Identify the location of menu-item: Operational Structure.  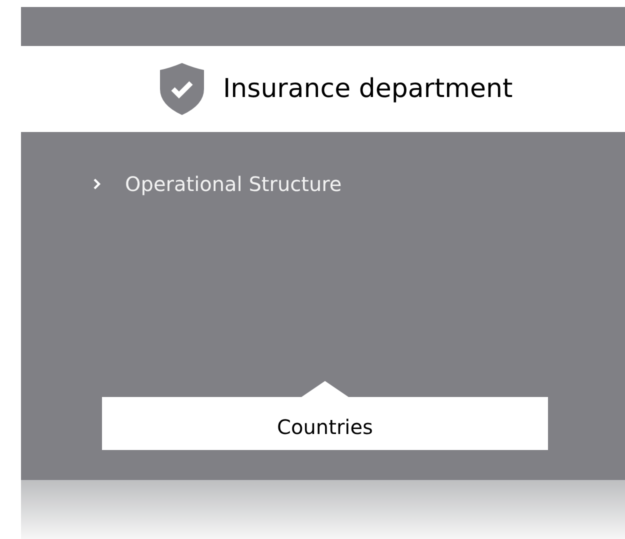
(359, 184).